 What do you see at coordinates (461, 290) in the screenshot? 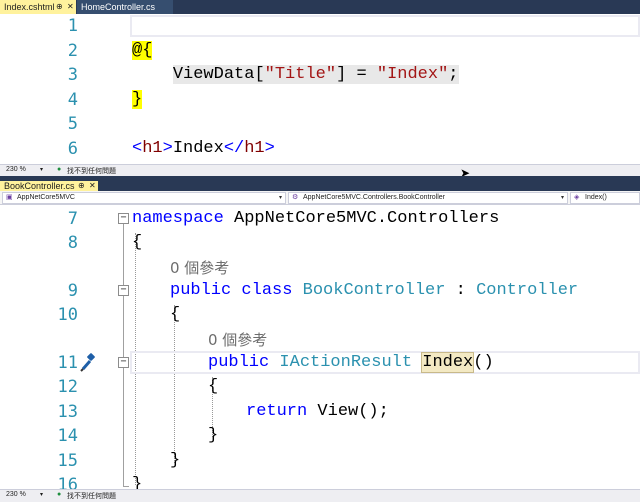
I see `colon: :` at bounding box center [461, 290].